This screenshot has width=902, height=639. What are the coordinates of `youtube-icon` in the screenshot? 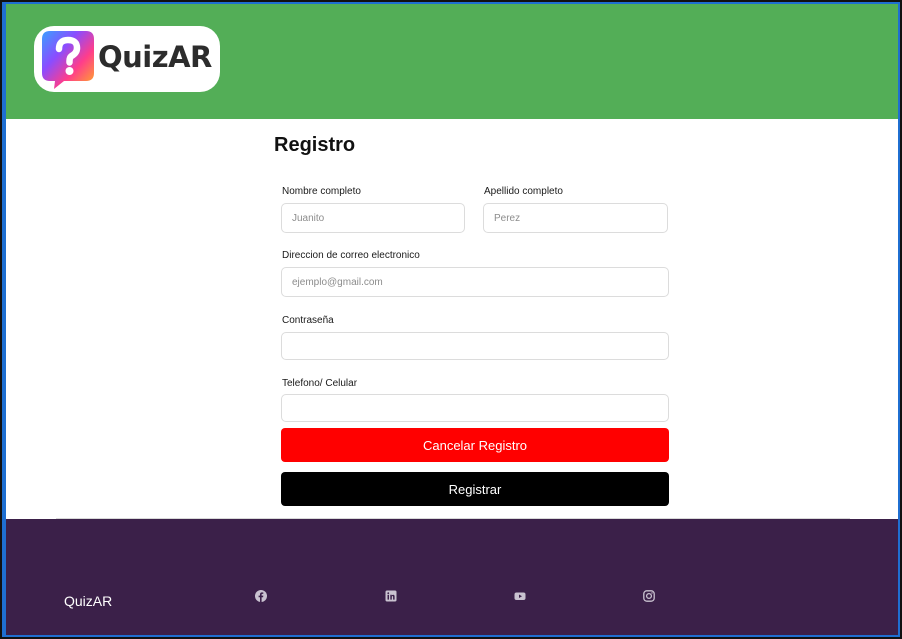 It's located at (520, 596).